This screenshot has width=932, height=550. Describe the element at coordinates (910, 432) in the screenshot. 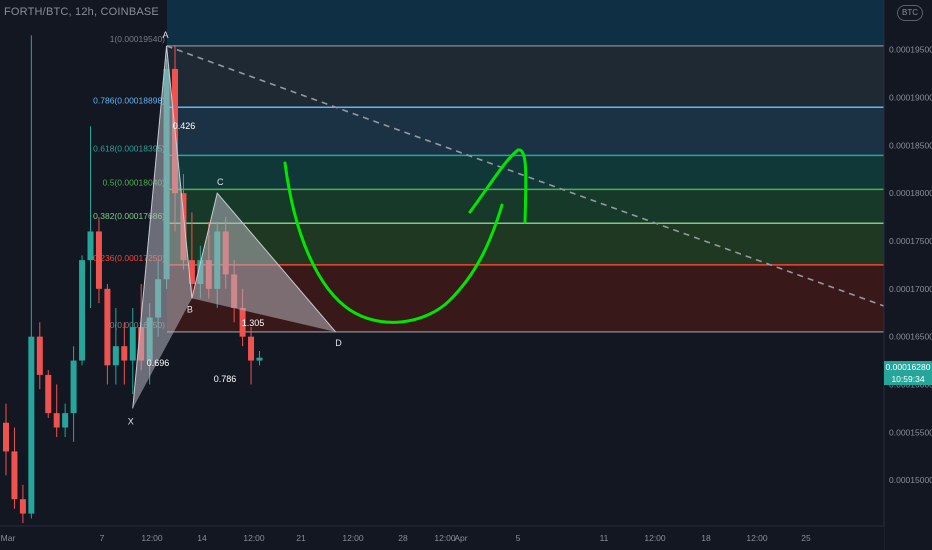

I see `y-tick-label: 0.00015500` at that location.